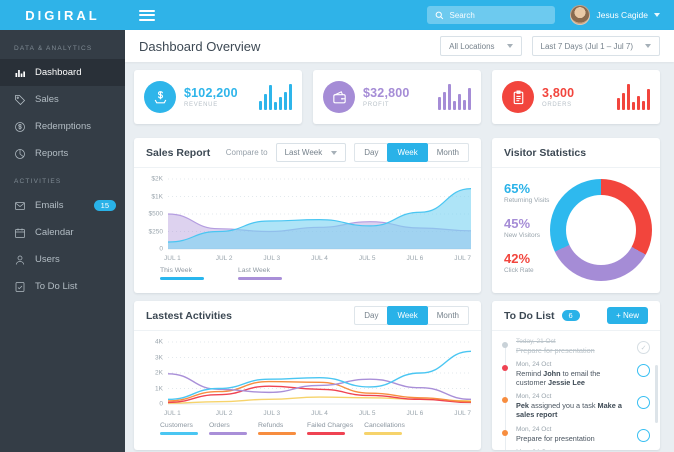 Image resolution: width=674 pixels, height=452 pixels. I want to click on sales-area-chart, so click(319, 214).